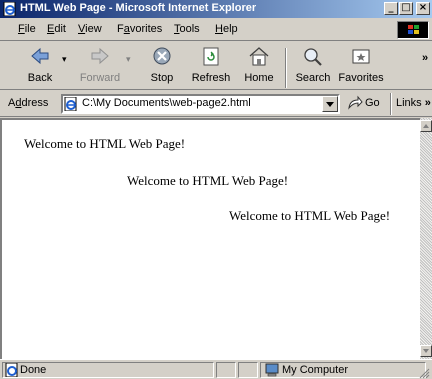 This screenshot has width=432, height=379. I want to click on favorites-button: Favorites, so click(361, 67).